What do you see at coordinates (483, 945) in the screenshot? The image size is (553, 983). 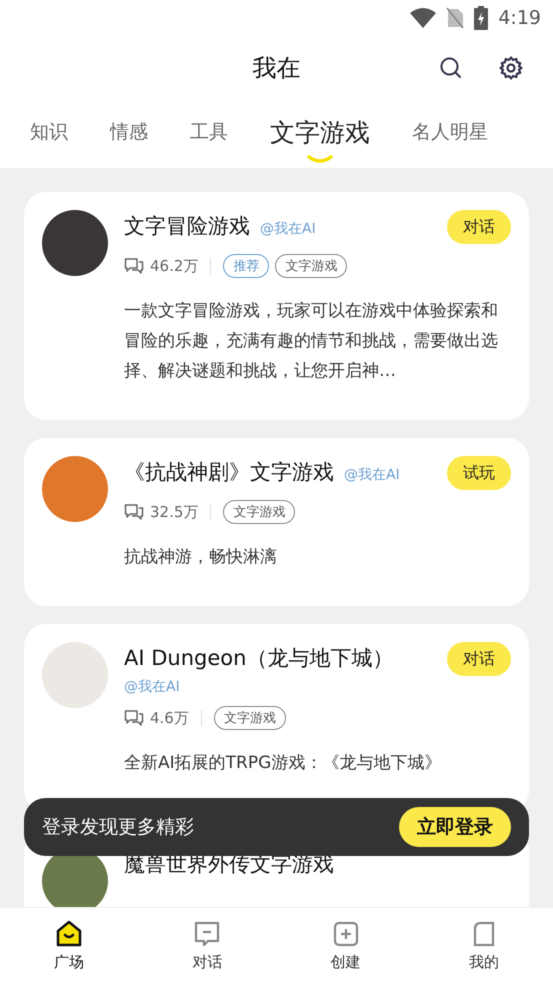 I see `nav-tab: 我的` at bounding box center [483, 945].